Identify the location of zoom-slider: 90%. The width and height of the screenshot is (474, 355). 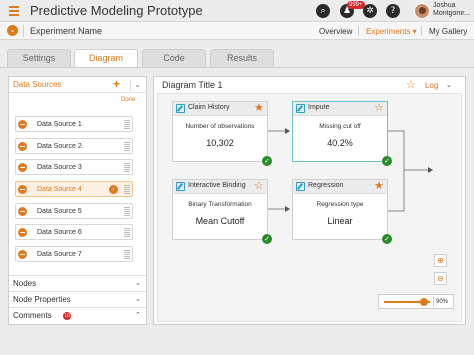
(416, 301).